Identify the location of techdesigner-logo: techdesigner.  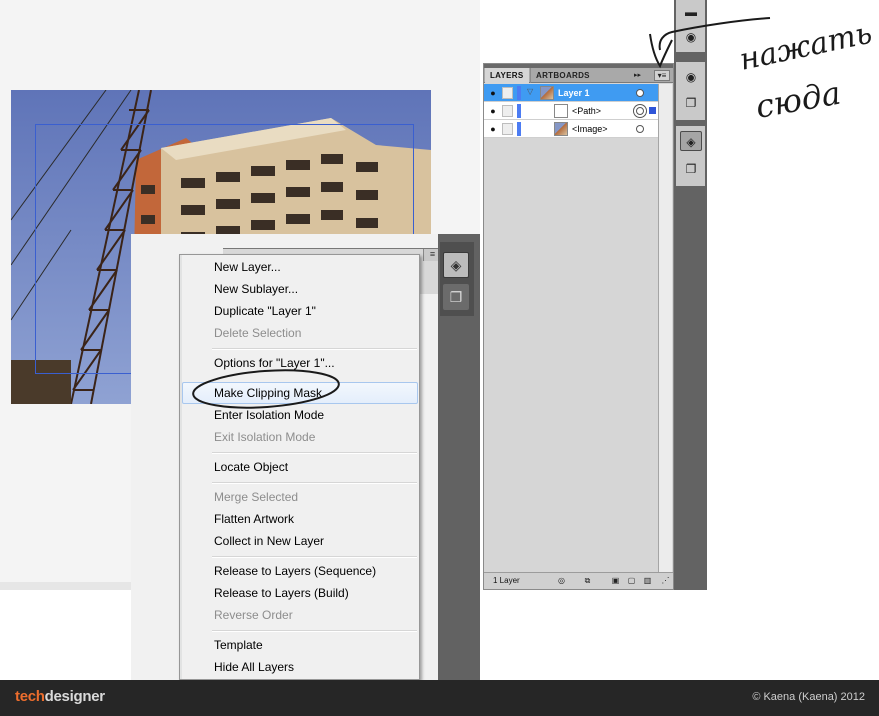
(60, 697).